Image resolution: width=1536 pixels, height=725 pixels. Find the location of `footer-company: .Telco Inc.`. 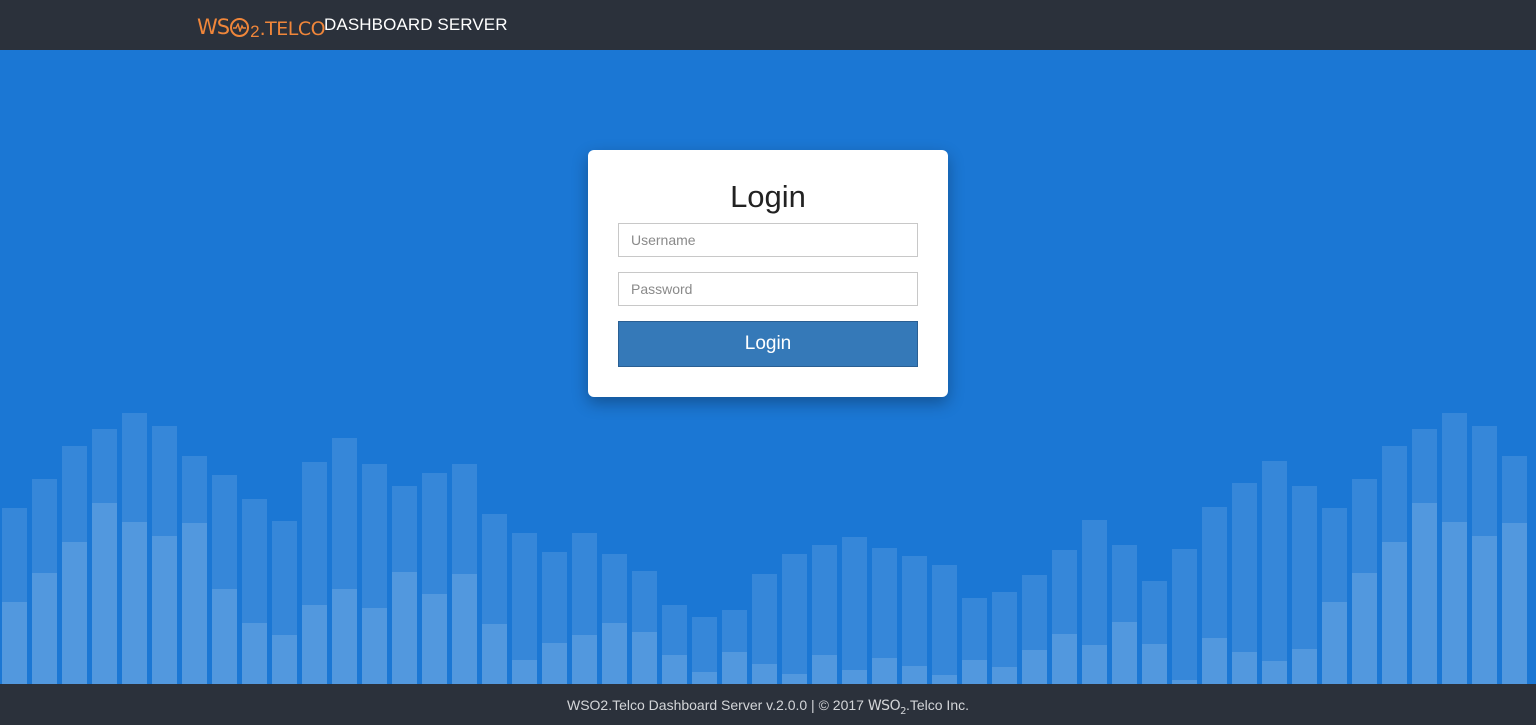

footer-company: .Telco Inc. is located at coordinates (937, 705).